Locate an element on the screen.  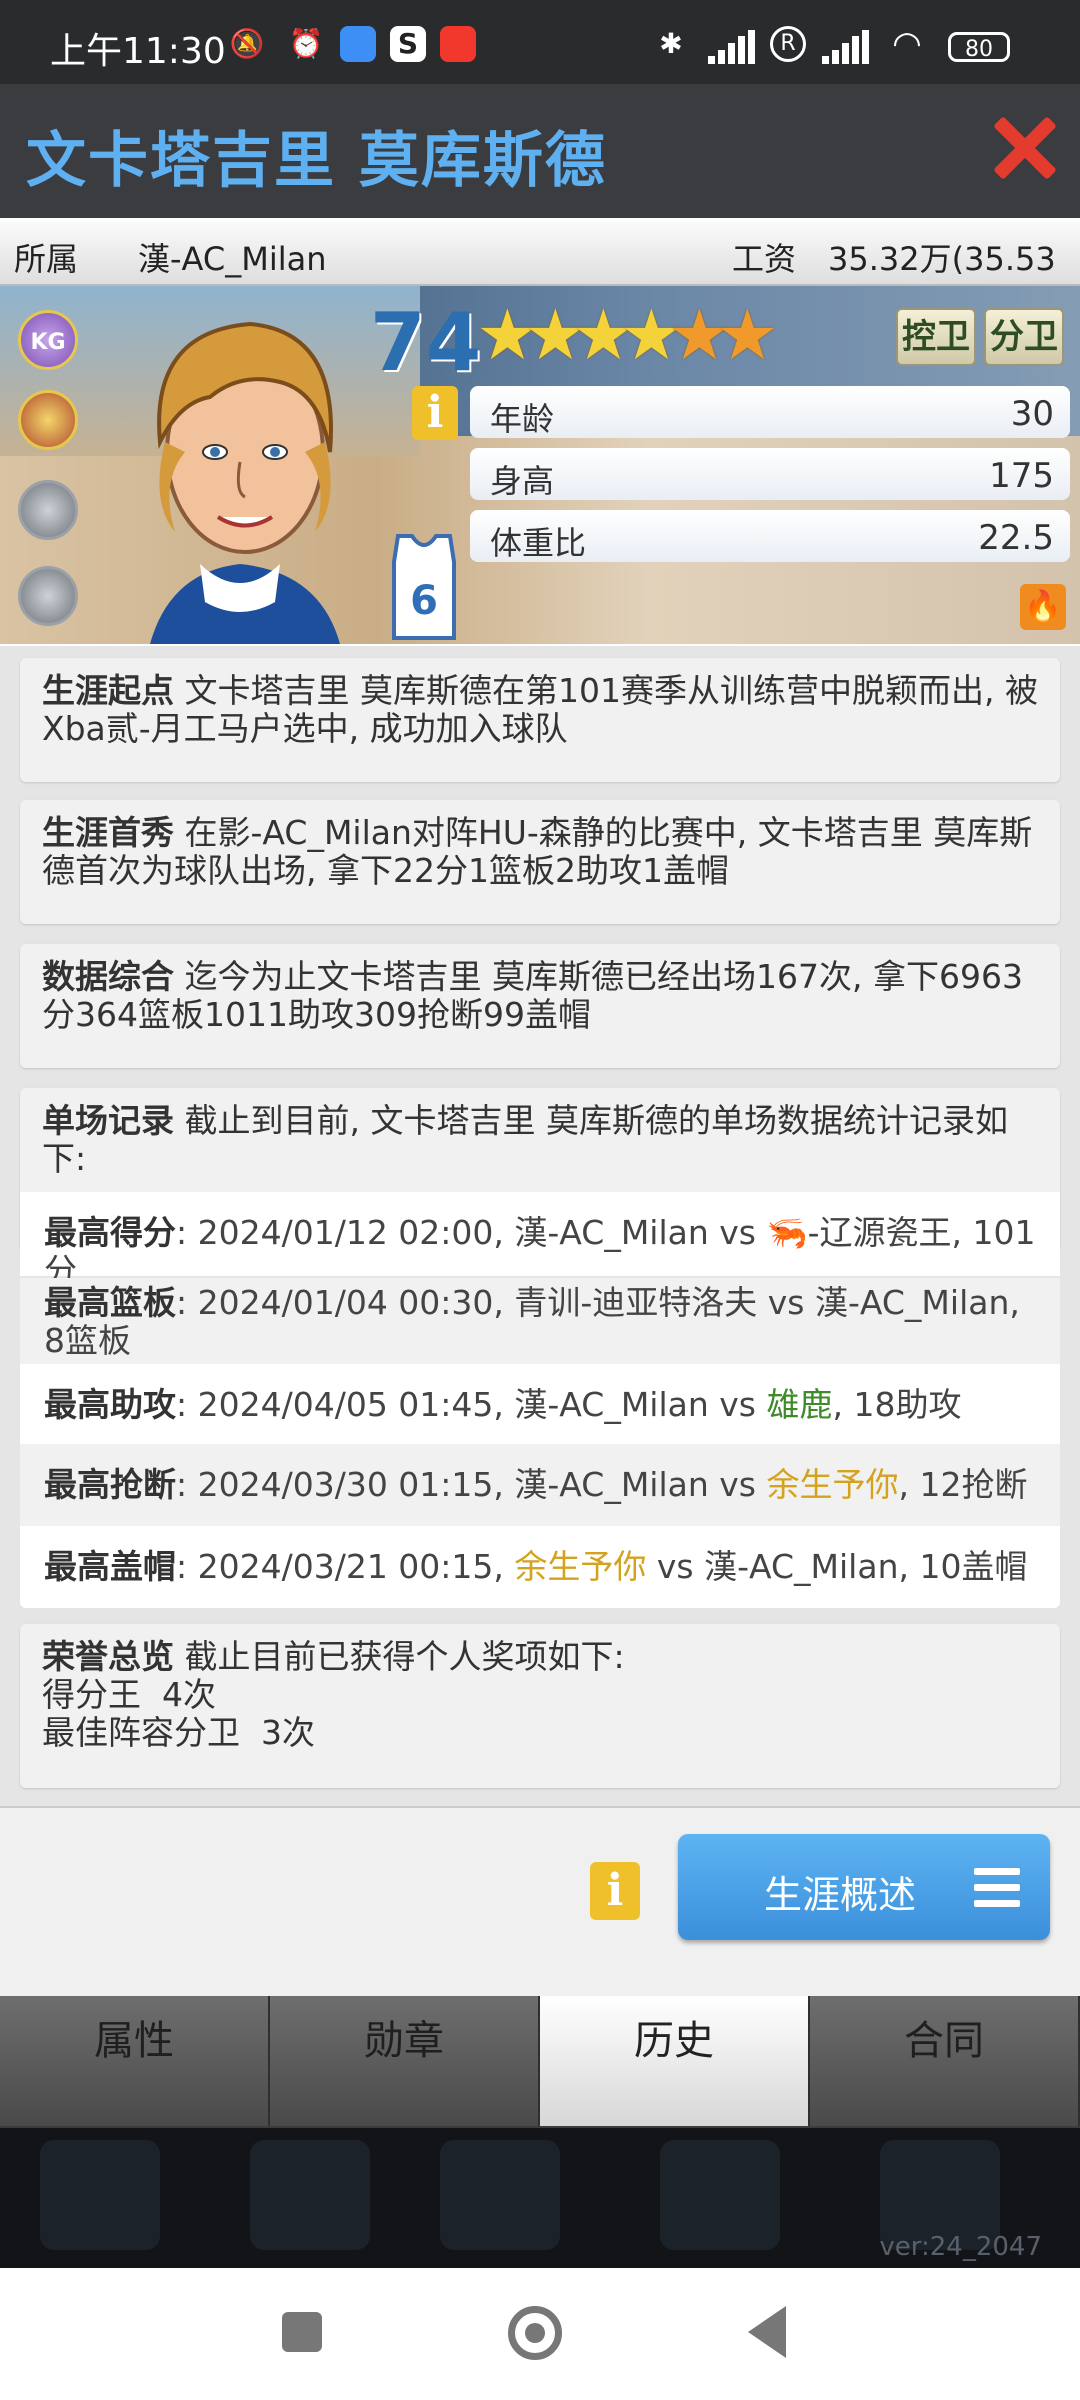
kg-badge-icon: KG is located at coordinates (48, 340).